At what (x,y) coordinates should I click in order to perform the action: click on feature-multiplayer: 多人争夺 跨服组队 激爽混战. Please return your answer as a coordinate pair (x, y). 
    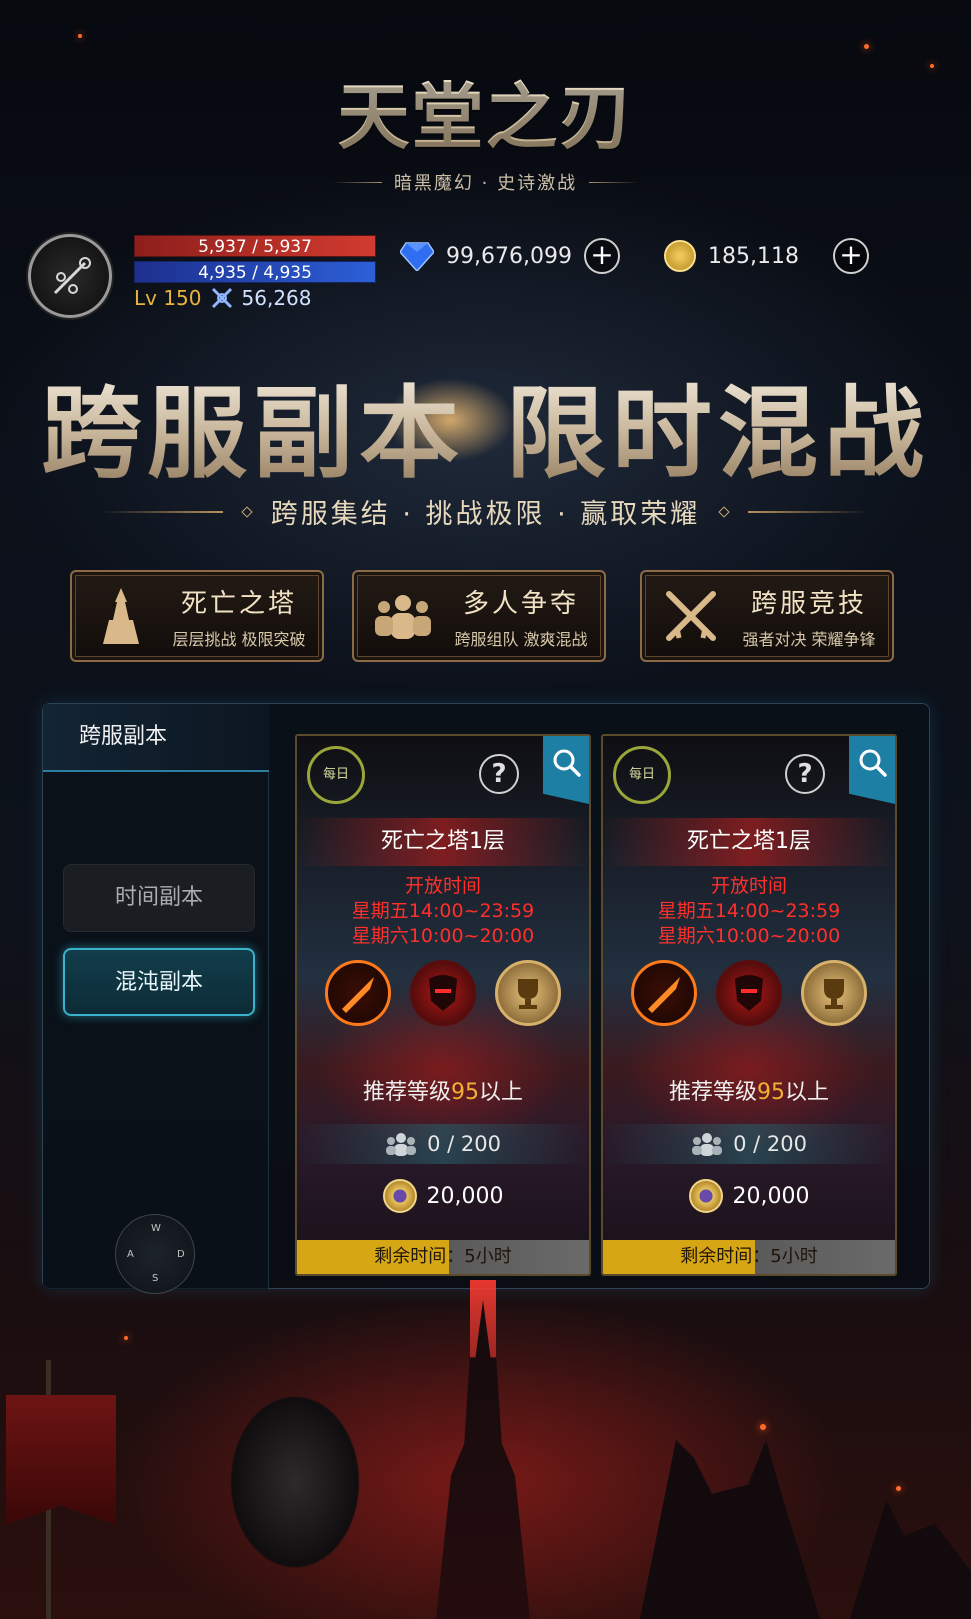
    Looking at the image, I should click on (479, 616).